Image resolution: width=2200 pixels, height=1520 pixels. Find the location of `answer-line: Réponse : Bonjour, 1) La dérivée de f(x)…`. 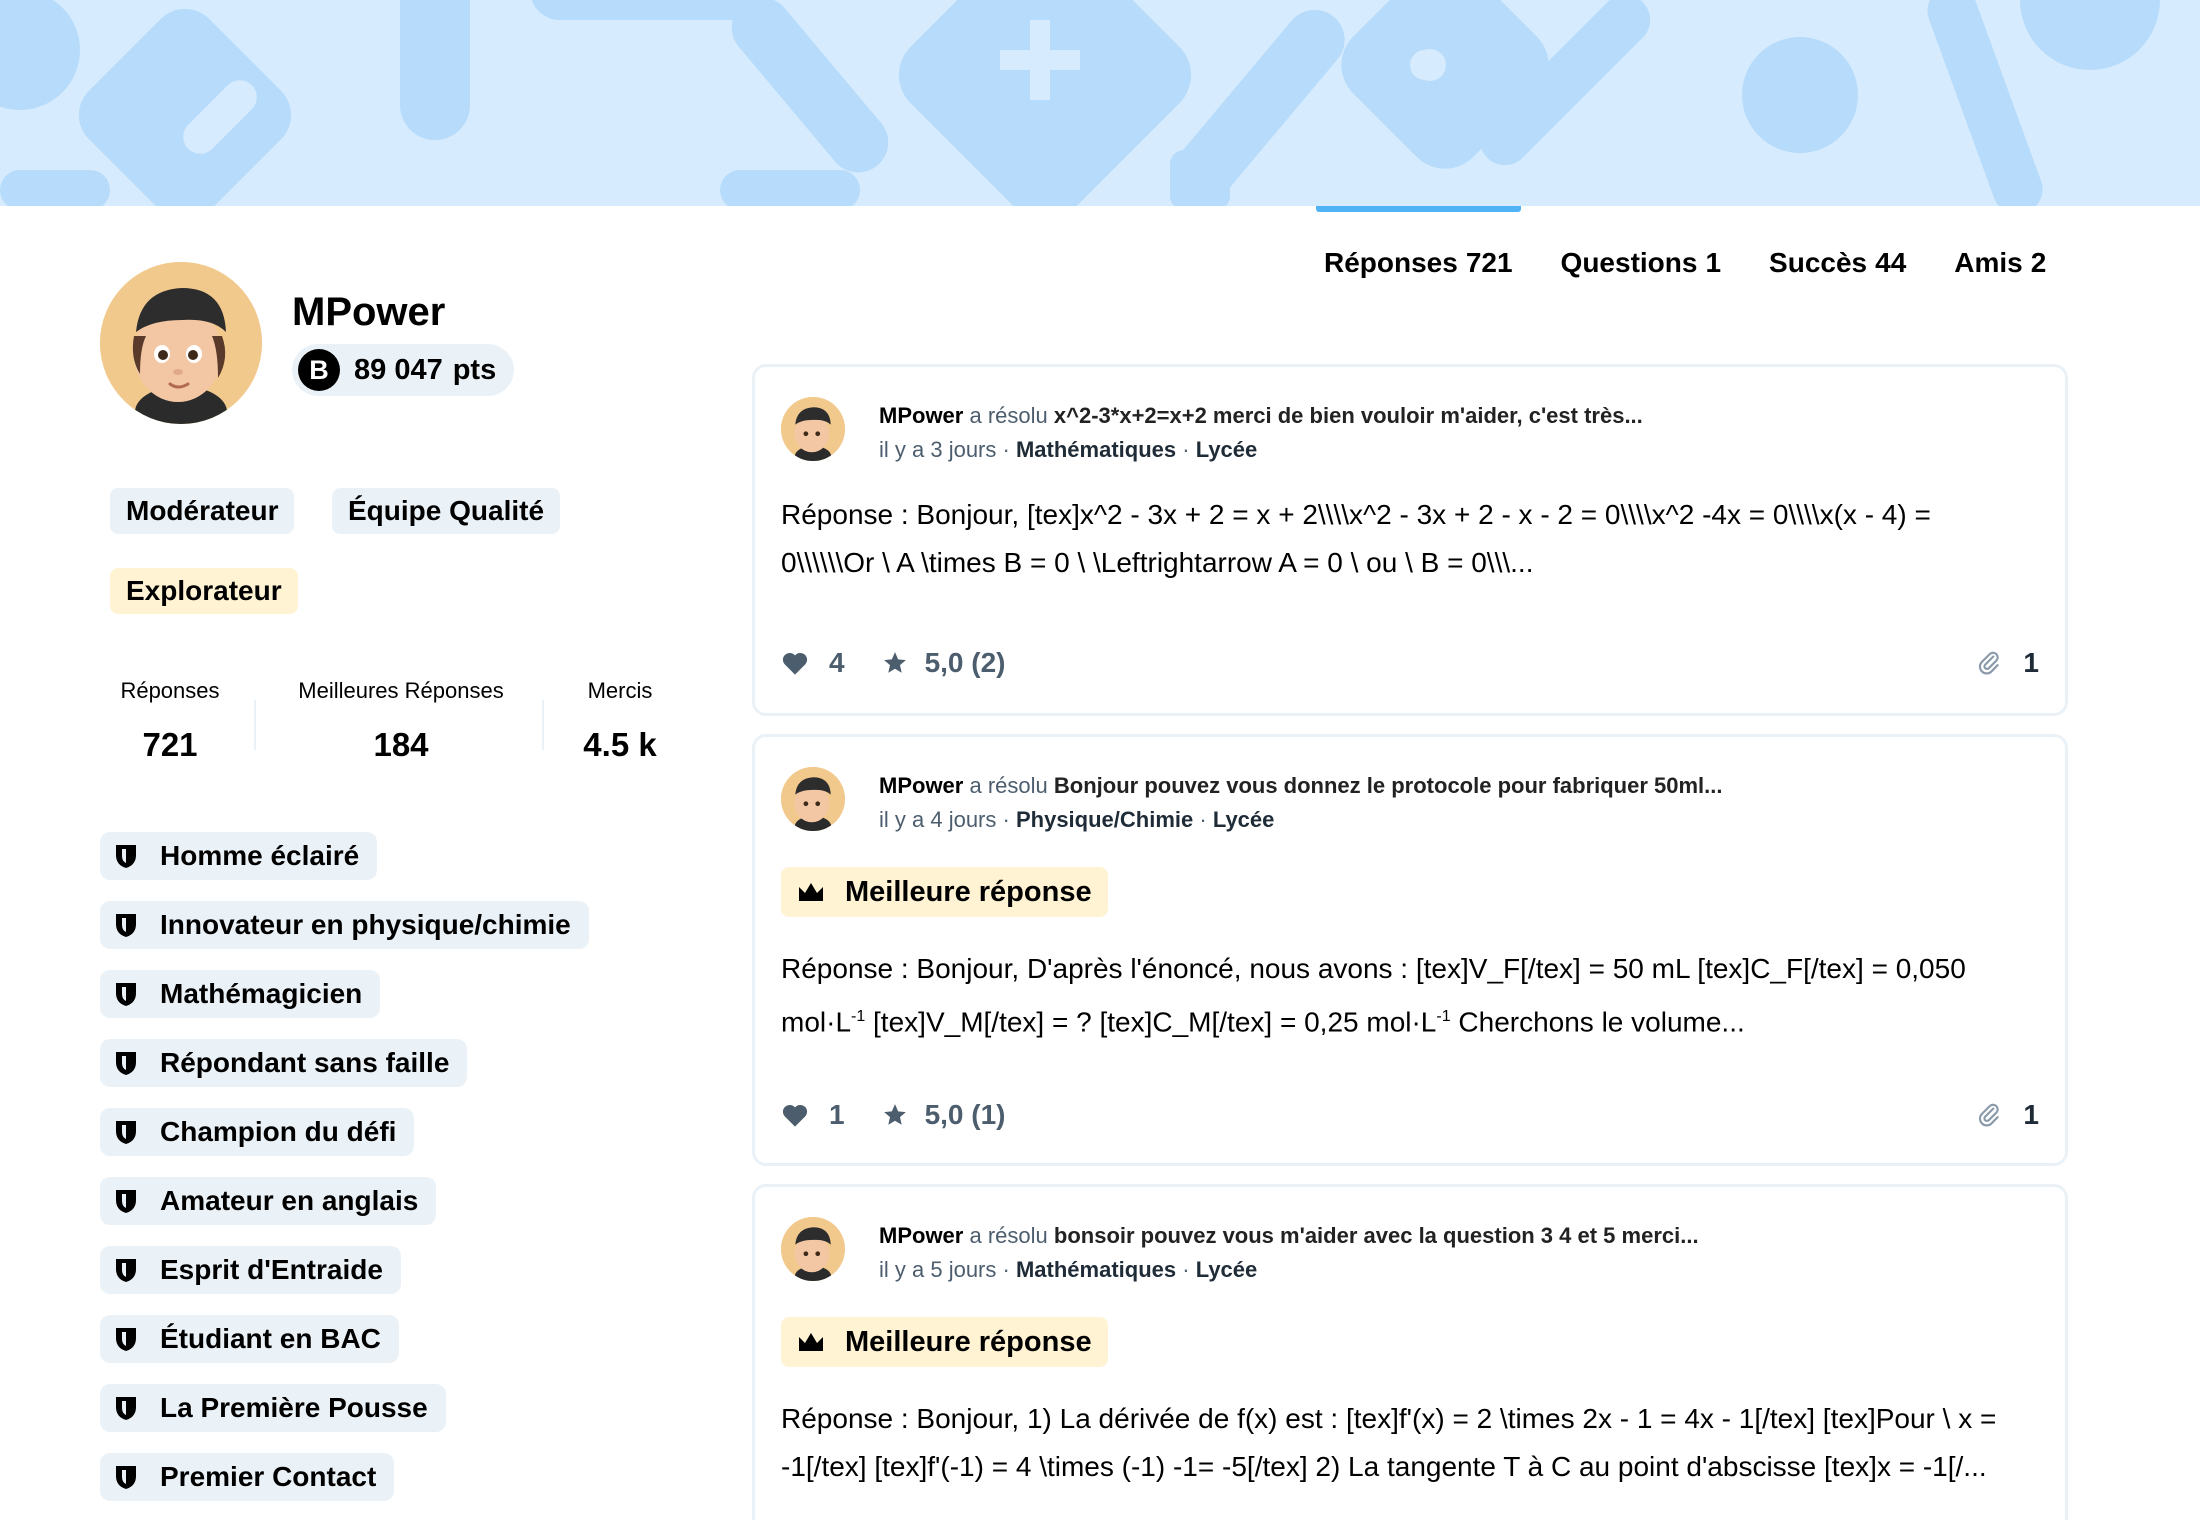

answer-line: Réponse : Bonjour, 1) La dérivée de f(x)… is located at coordinates (1389, 1418).